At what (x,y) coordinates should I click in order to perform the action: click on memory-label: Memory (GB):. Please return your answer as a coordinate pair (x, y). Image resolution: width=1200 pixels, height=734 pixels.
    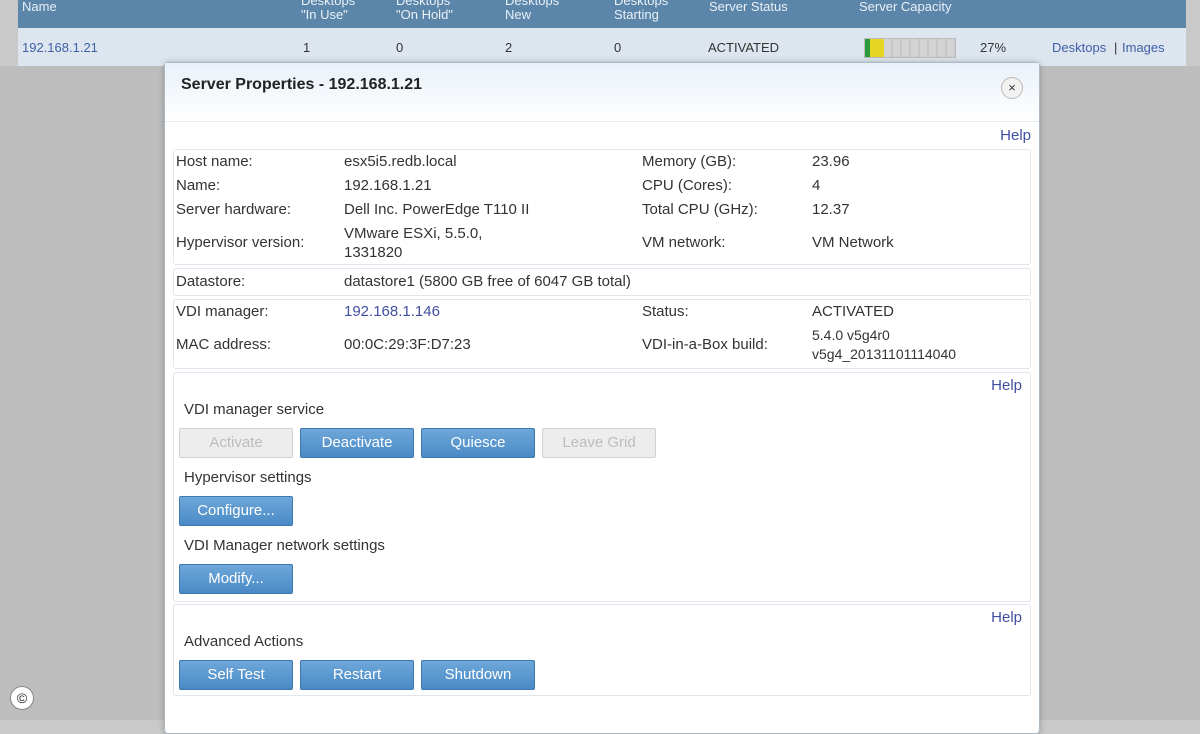
    Looking at the image, I should click on (689, 161).